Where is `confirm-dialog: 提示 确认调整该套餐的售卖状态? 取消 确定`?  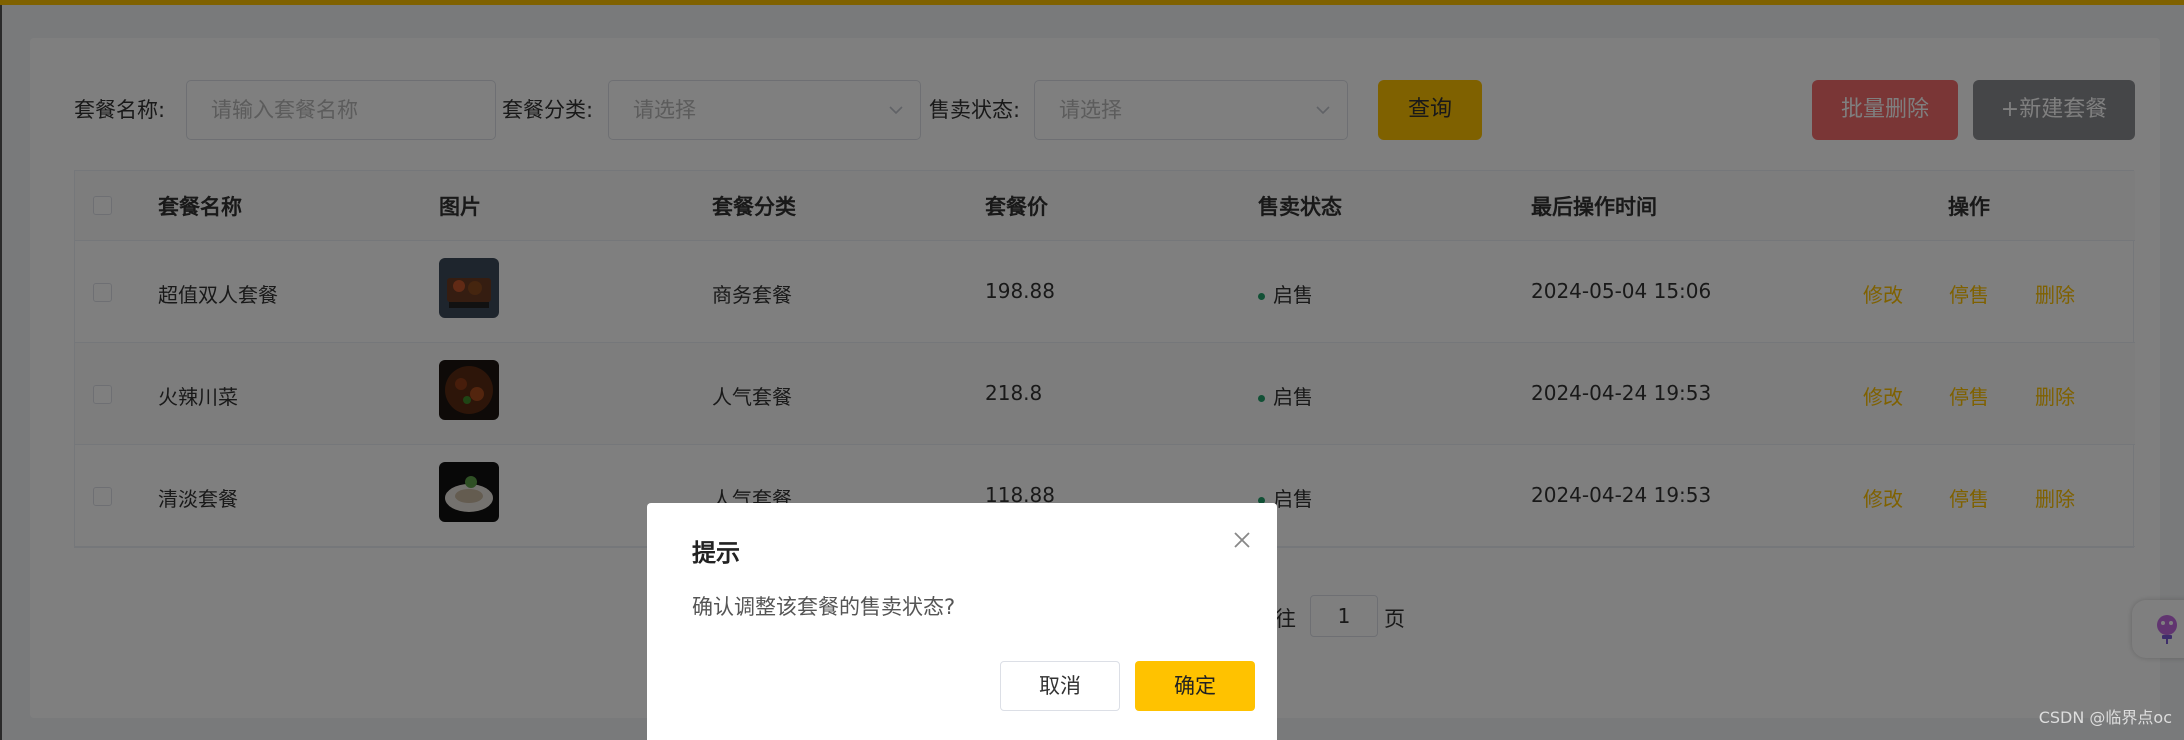
confirm-dialog: 提示 确认调整该套餐的售卖状态? 取消 确定 is located at coordinates (962, 621).